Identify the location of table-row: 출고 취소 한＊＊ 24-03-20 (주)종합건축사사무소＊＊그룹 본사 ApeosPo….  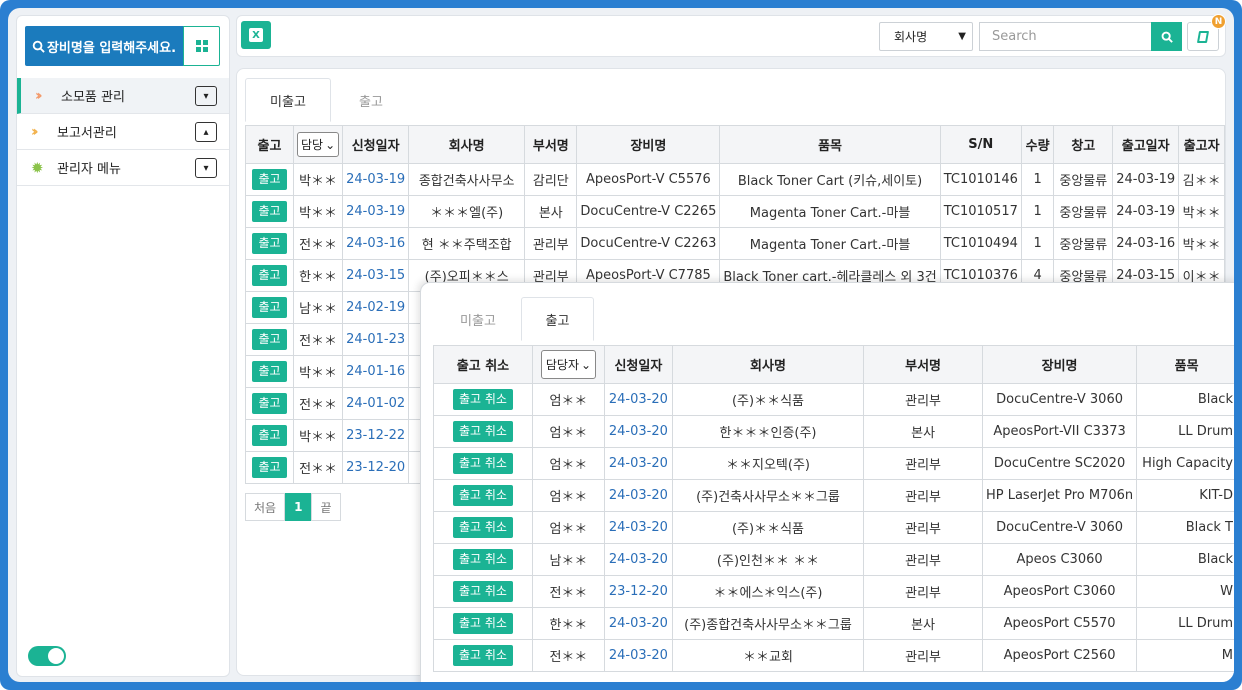
(833, 623).